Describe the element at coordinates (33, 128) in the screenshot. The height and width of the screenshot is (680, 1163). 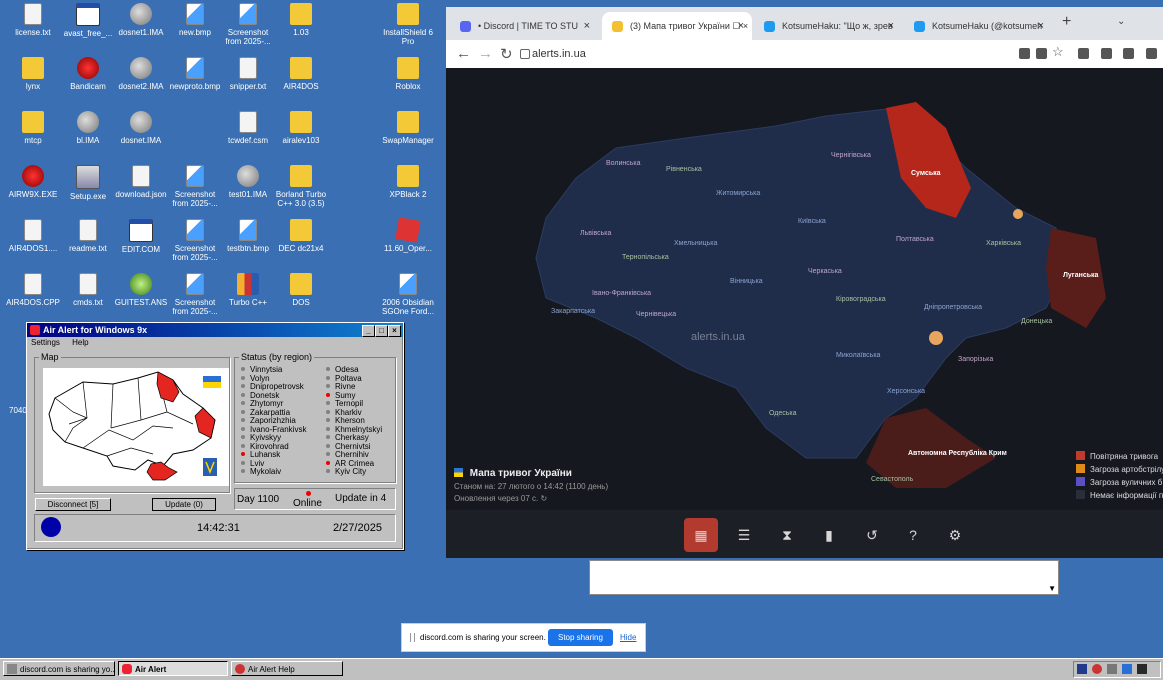
I see `desktop-icon: mtcp` at that location.